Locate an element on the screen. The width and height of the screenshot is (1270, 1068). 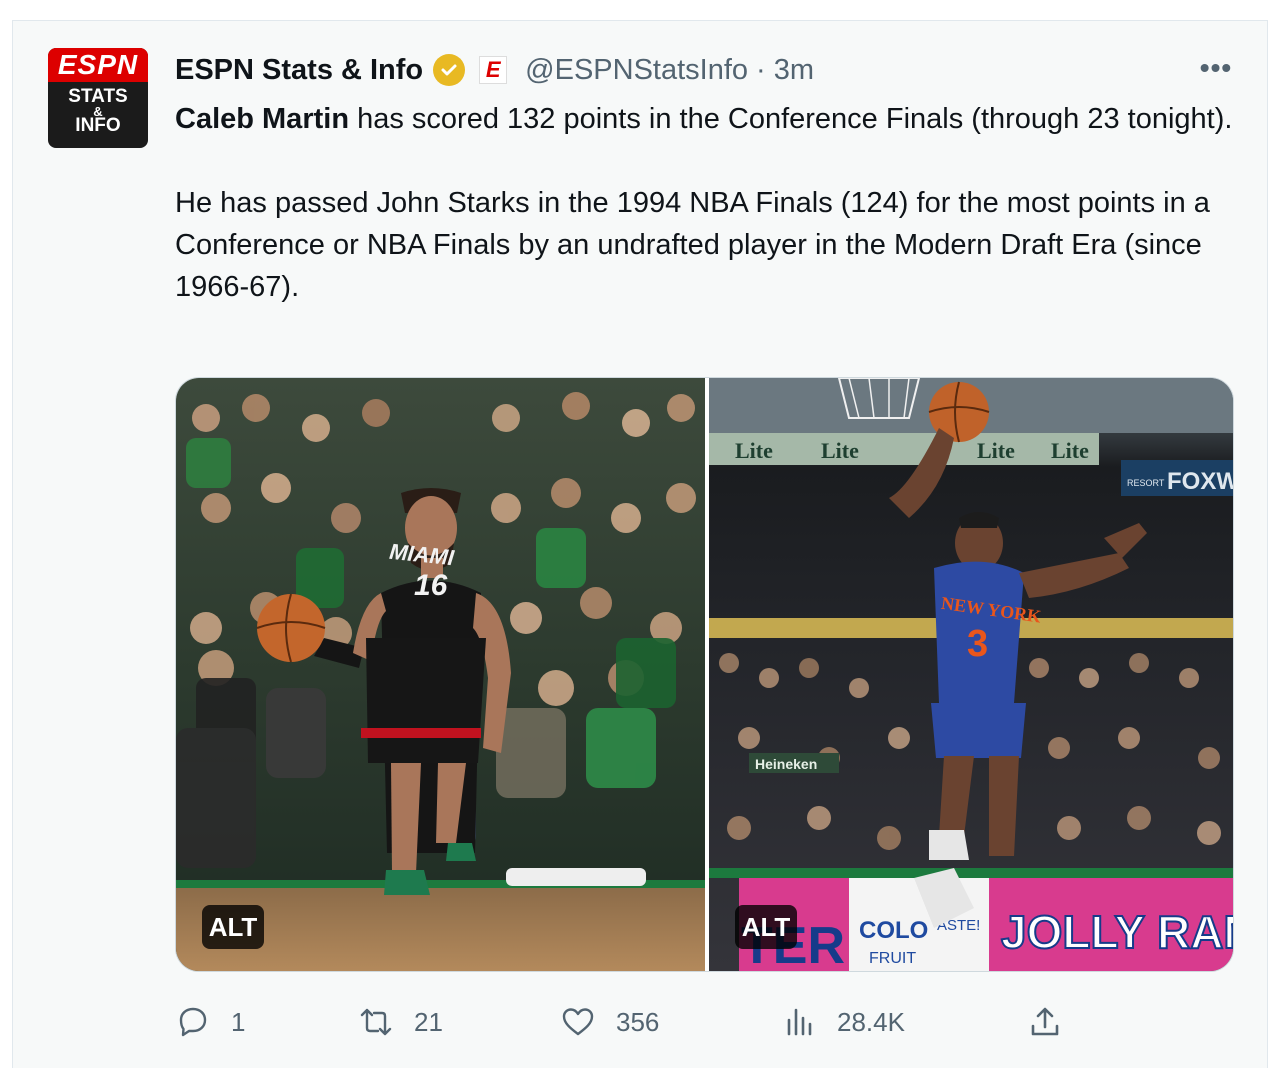
like-count: 356 is located at coordinates (638, 1021).